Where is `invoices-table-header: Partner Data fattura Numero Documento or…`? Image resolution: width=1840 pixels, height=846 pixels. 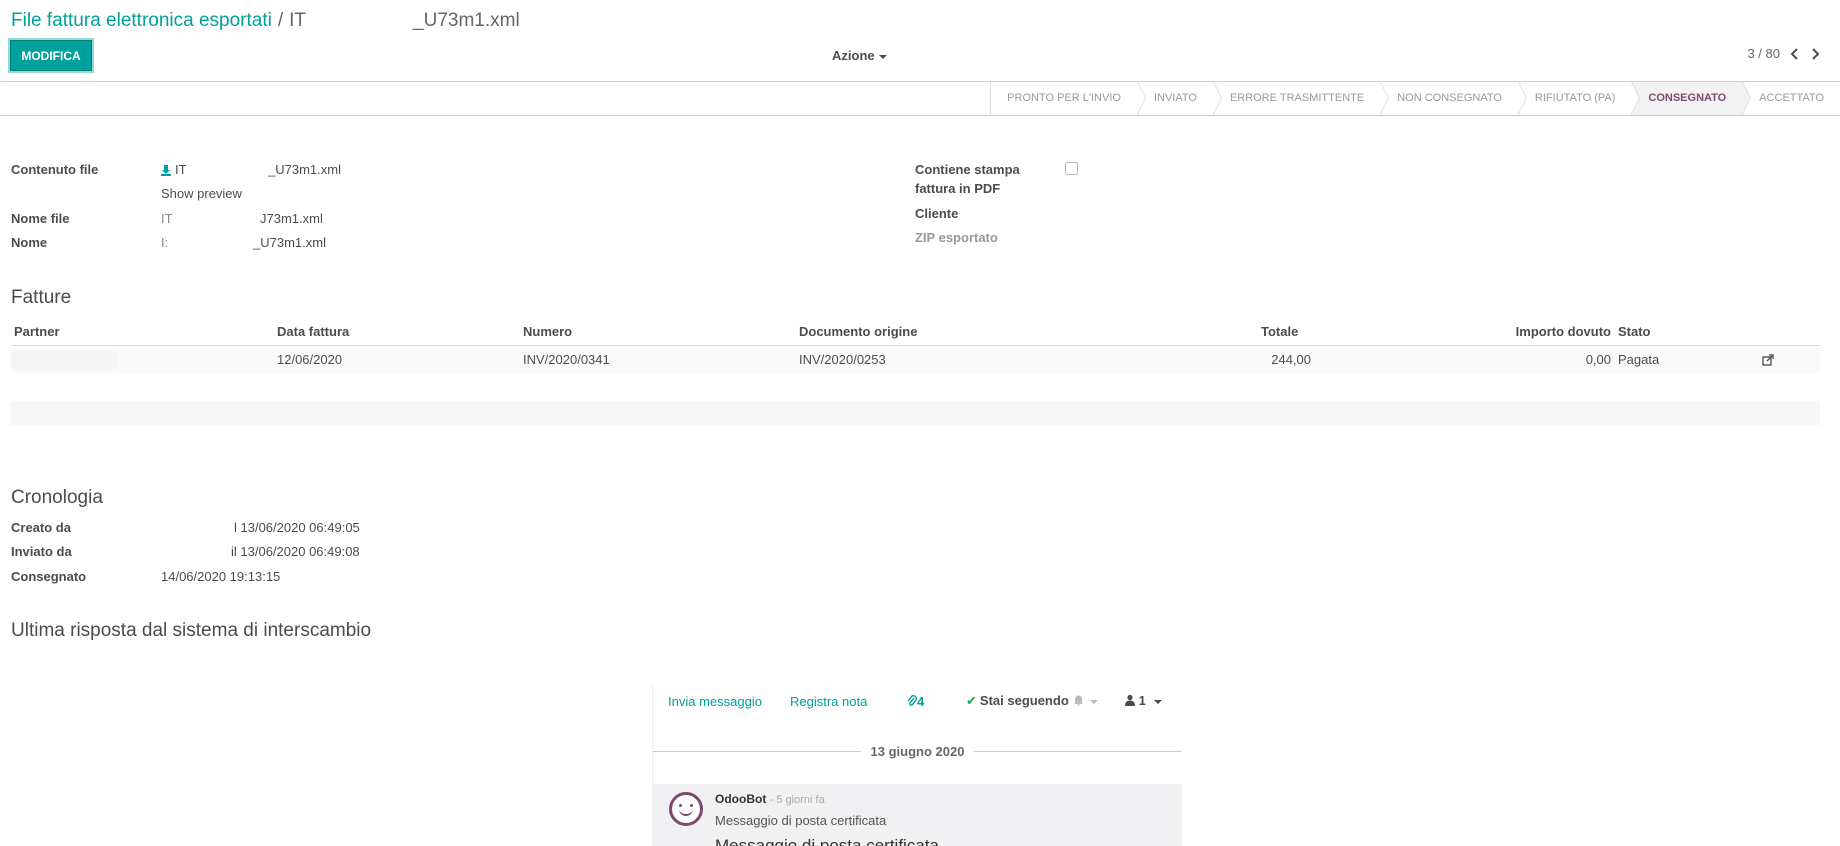 invoices-table-header: Partner Data fattura Numero Documento or… is located at coordinates (915, 335).